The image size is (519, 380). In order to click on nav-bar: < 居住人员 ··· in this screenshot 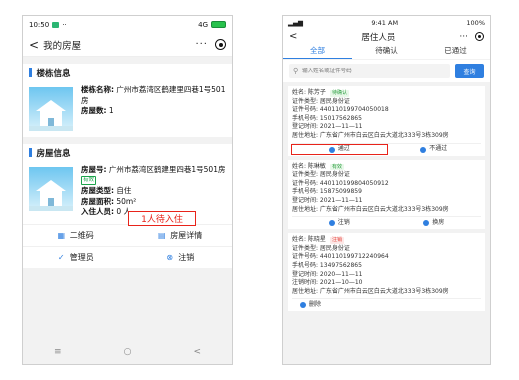, I will do `click(386, 36)`.